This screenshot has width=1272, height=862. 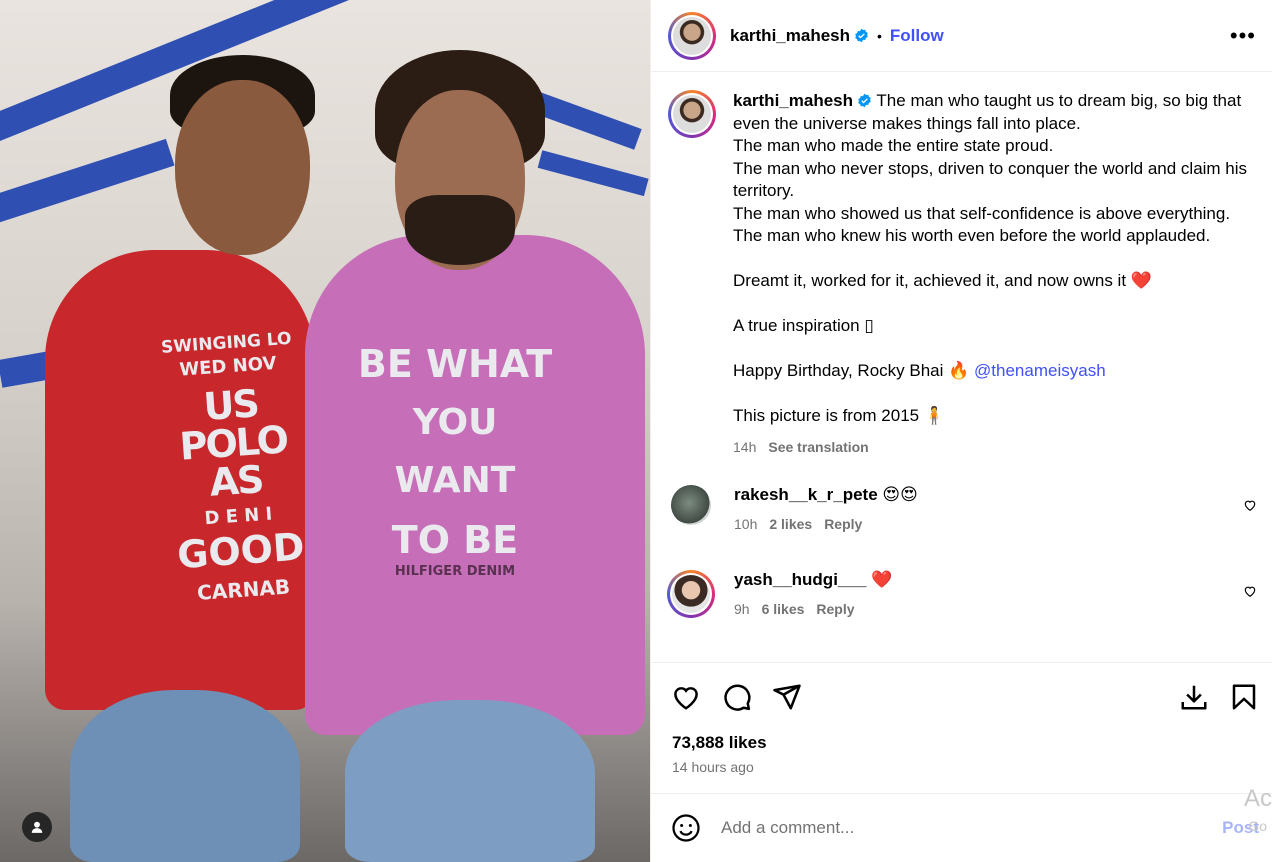 I want to click on comment-icon, so click(x=737, y=697).